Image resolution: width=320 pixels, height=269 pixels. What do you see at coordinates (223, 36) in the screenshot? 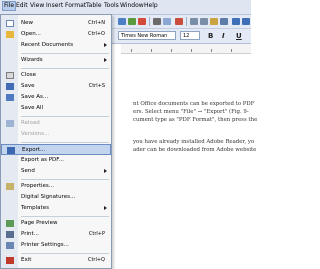
I see `italic-button: I` at bounding box center [223, 36].